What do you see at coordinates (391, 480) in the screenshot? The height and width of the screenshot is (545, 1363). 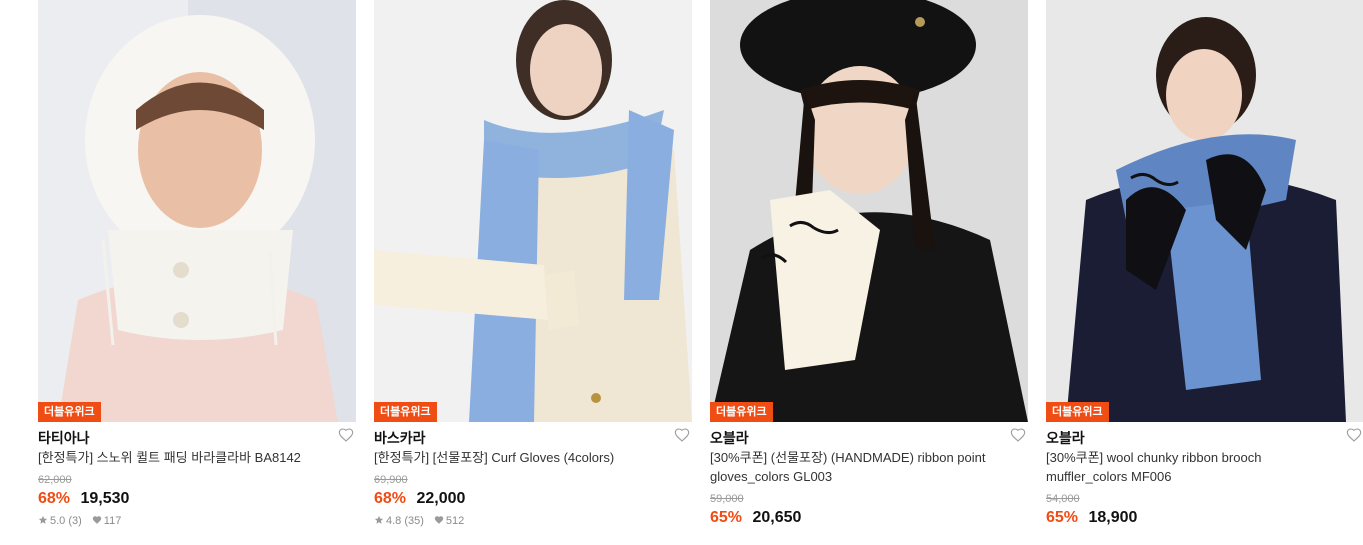 I see `original-price: 69,900` at bounding box center [391, 480].